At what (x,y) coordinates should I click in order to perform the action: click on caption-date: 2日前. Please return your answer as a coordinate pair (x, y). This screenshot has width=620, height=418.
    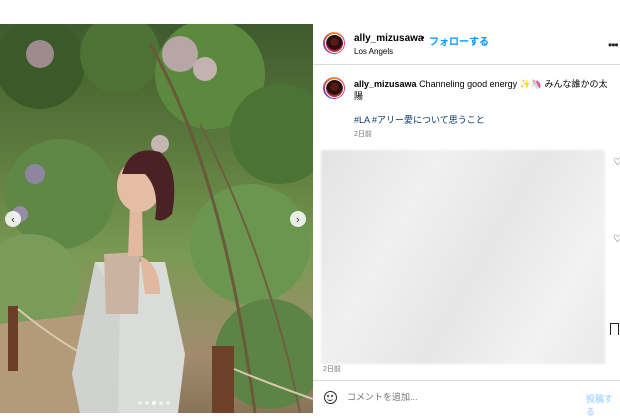
    Looking at the image, I should click on (363, 134).